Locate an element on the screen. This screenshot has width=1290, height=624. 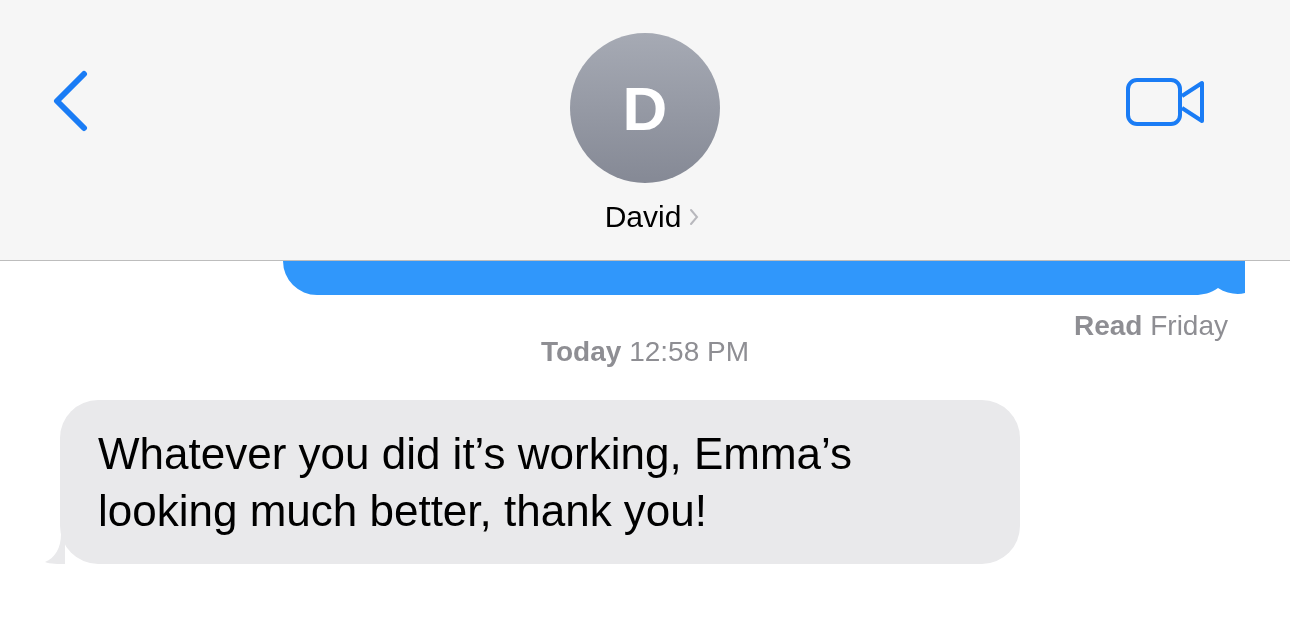
read-receipt: Read Friday is located at coordinates (1150, 326).